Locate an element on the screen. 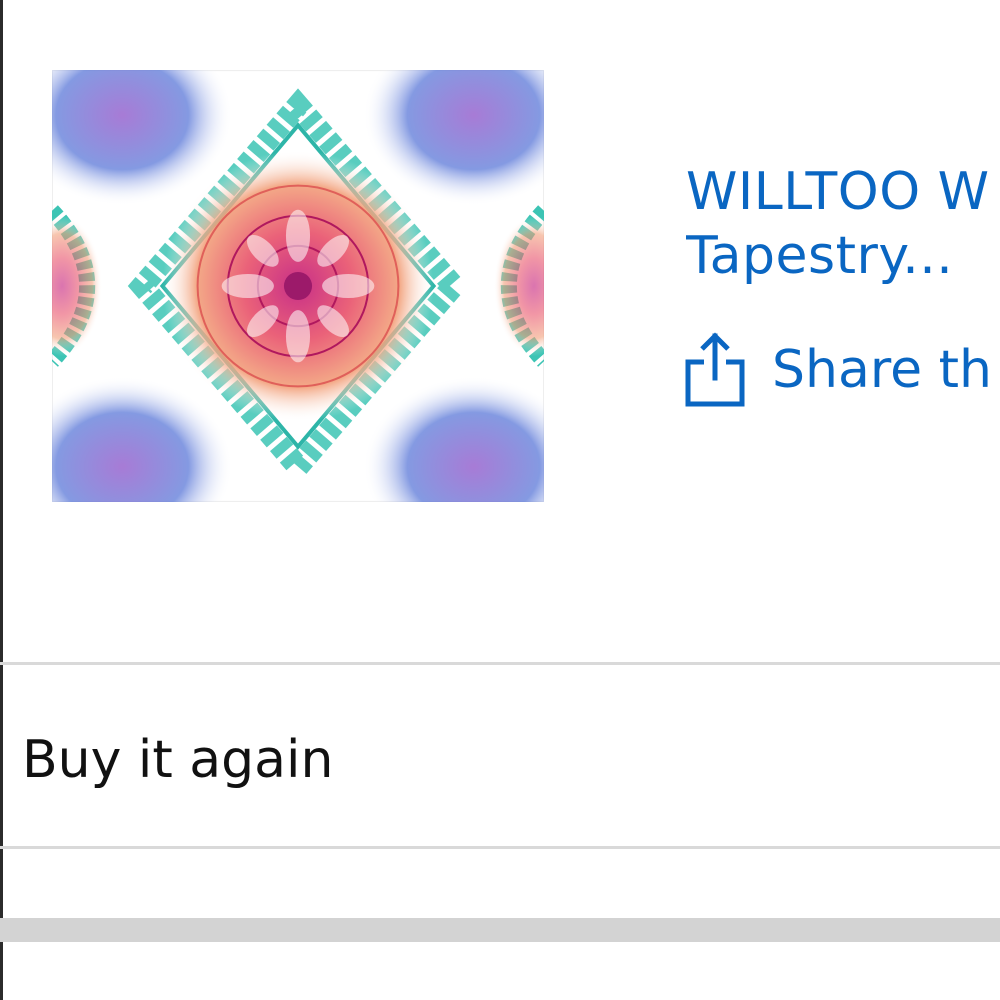  share-icon is located at coordinates (715, 370).